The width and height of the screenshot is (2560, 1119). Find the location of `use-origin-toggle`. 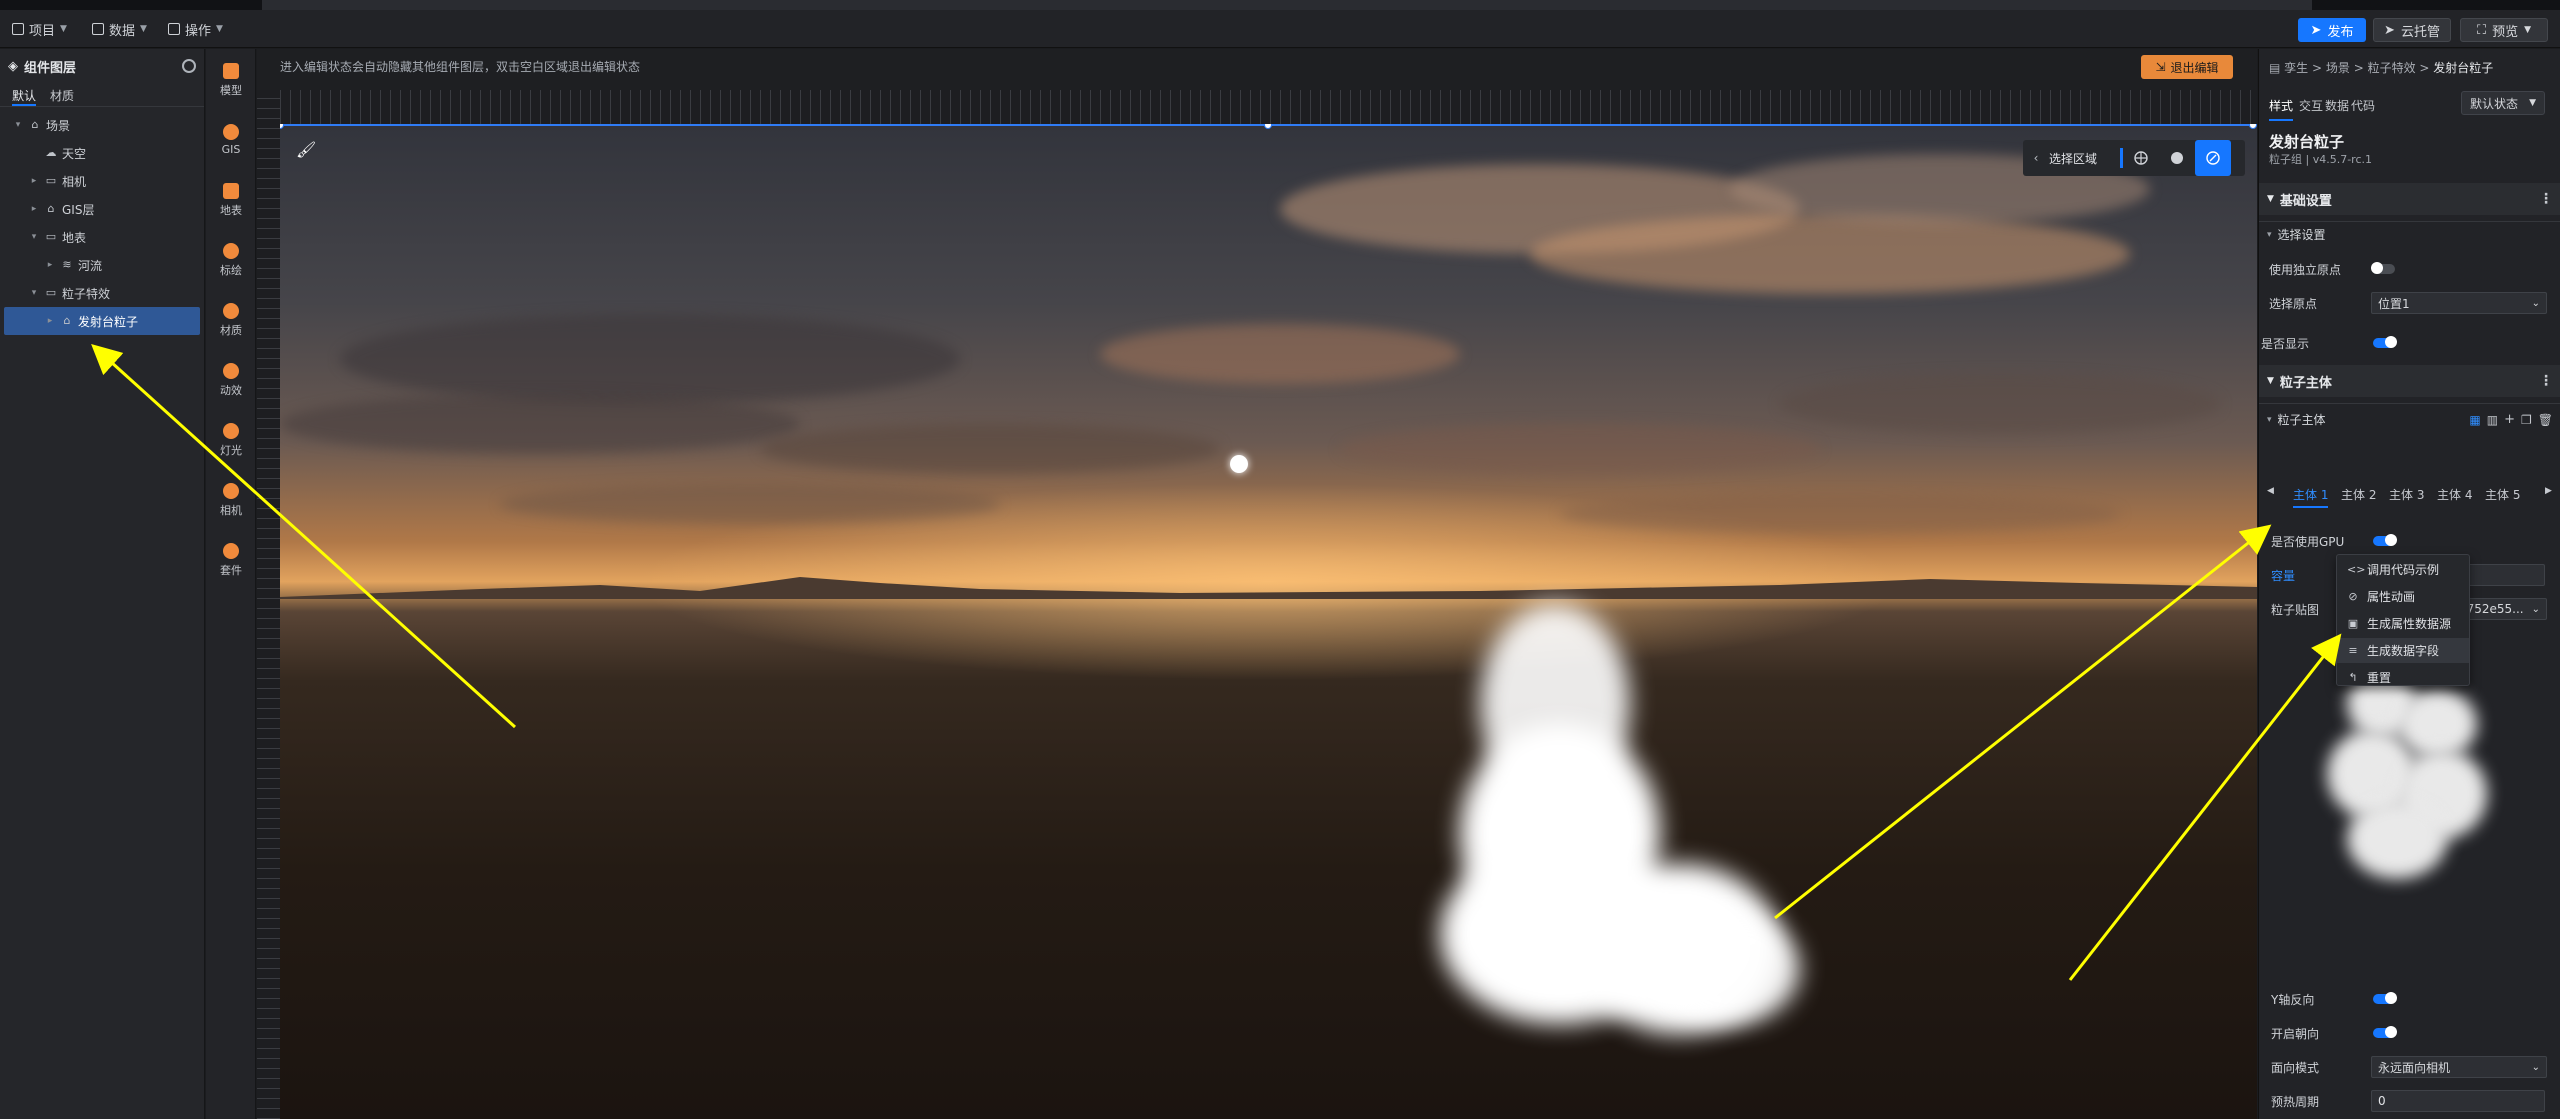

use-origin-toggle is located at coordinates (2383, 268).